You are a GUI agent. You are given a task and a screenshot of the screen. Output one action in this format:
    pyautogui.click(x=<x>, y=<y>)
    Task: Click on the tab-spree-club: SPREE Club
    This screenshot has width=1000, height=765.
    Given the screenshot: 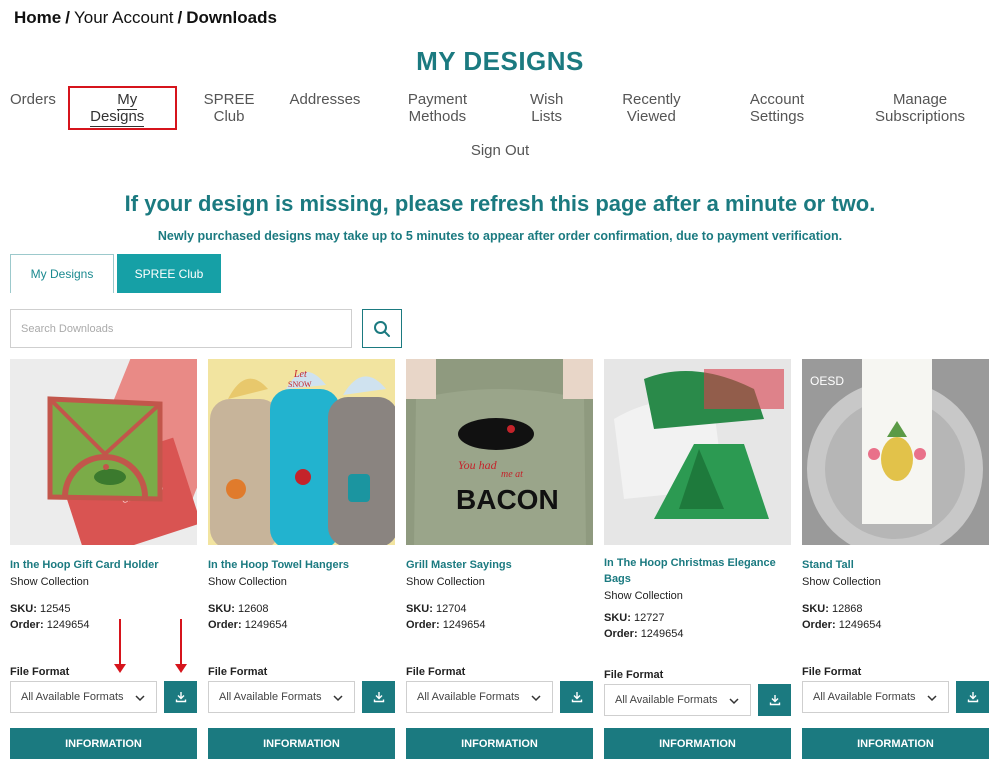 What is the action you would take?
    pyautogui.click(x=169, y=273)
    